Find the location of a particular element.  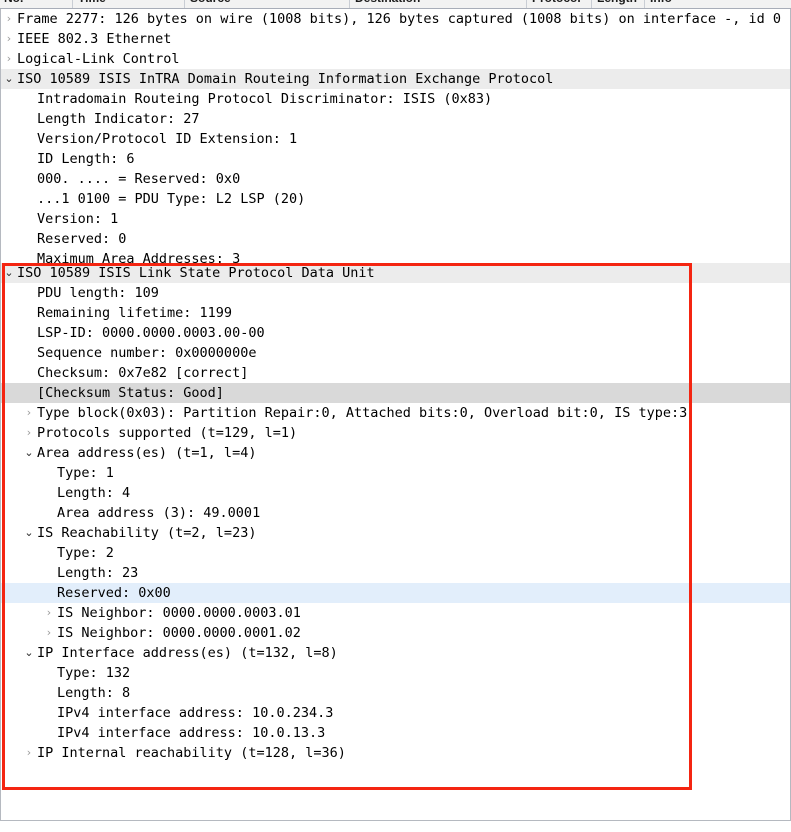

tree-row: › IP Internal reachability (t=128, l=36) is located at coordinates (395, 753).